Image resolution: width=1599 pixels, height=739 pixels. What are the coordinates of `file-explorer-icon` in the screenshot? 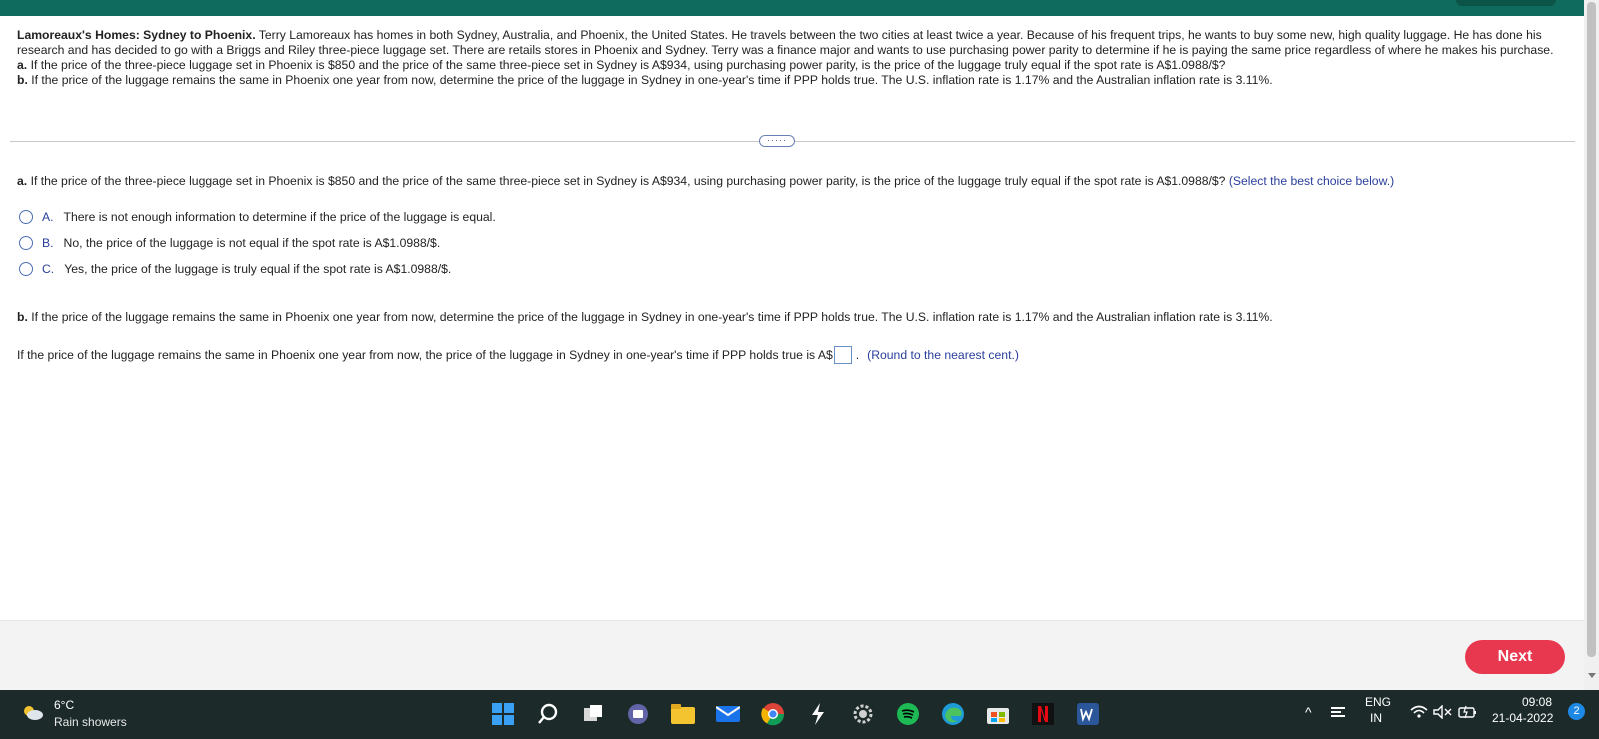 It's located at (683, 714).